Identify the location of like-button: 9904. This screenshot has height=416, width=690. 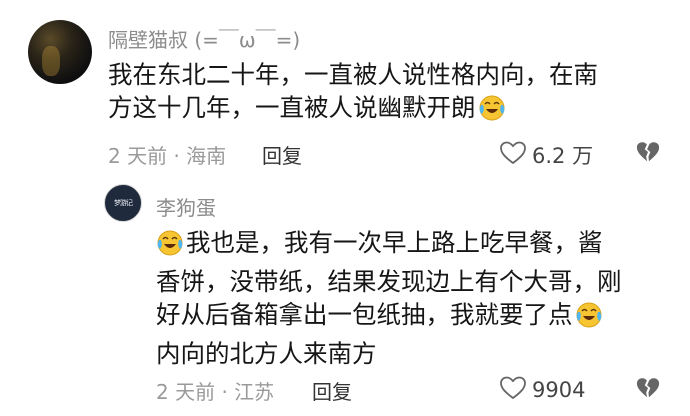
(542, 390).